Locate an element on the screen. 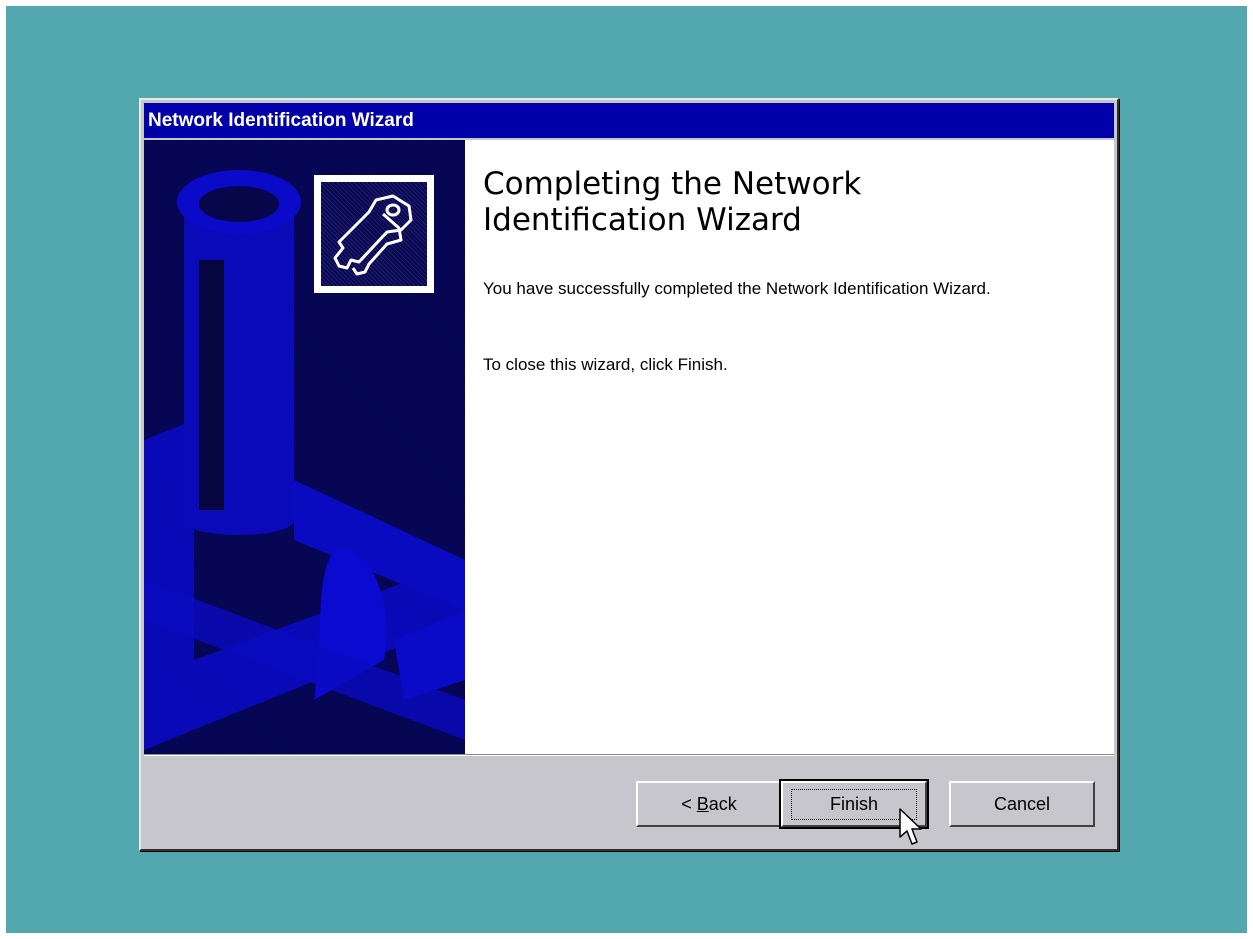  back-button: < Back is located at coordinates (709, 804).